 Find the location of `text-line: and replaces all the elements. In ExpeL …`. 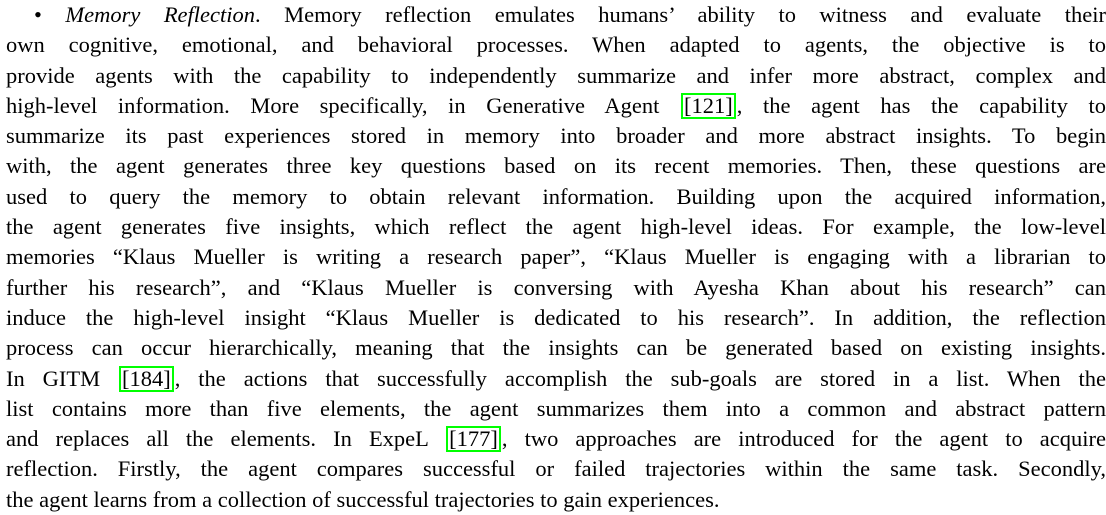

text-line: and replaces all the elements. In ExpeL … is located at coordinates (556, 439).